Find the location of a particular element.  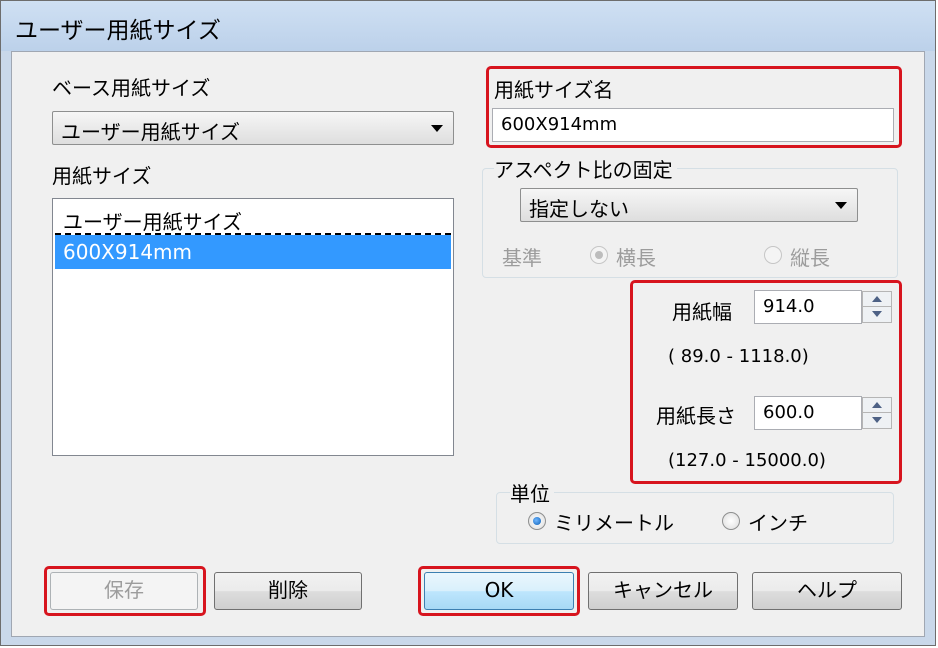

inch-radio is located at coordinates (731, 521).